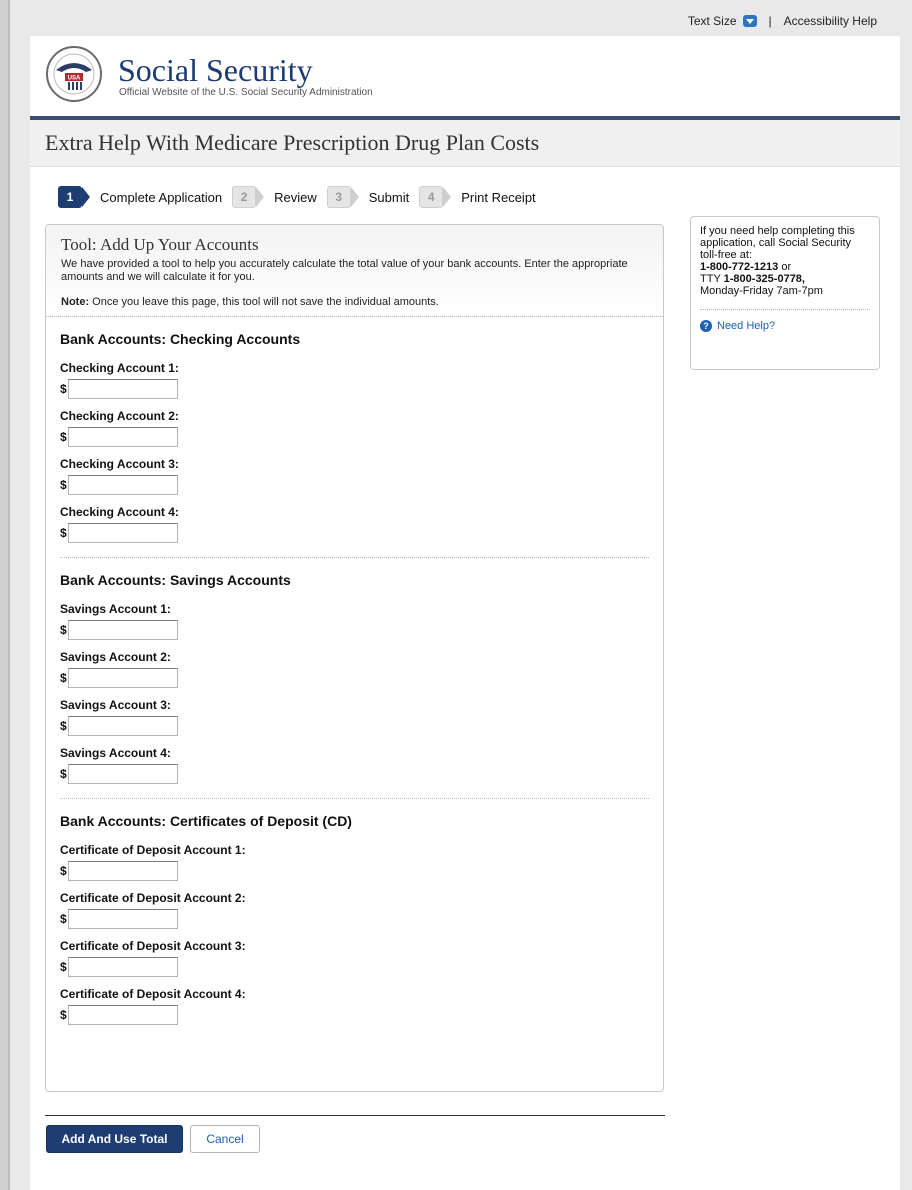  I want to click on help-tty-line: TTY 1-800-325-0778,, so click(785, 279).